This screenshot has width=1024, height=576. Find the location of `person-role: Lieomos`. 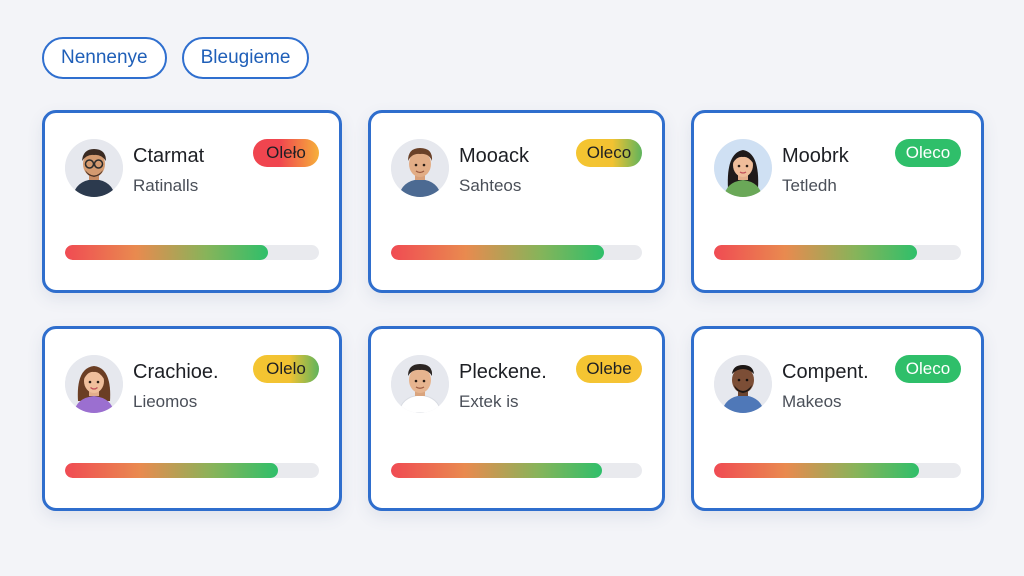

person-role: Lieomos is located at coordinates (165, 401).